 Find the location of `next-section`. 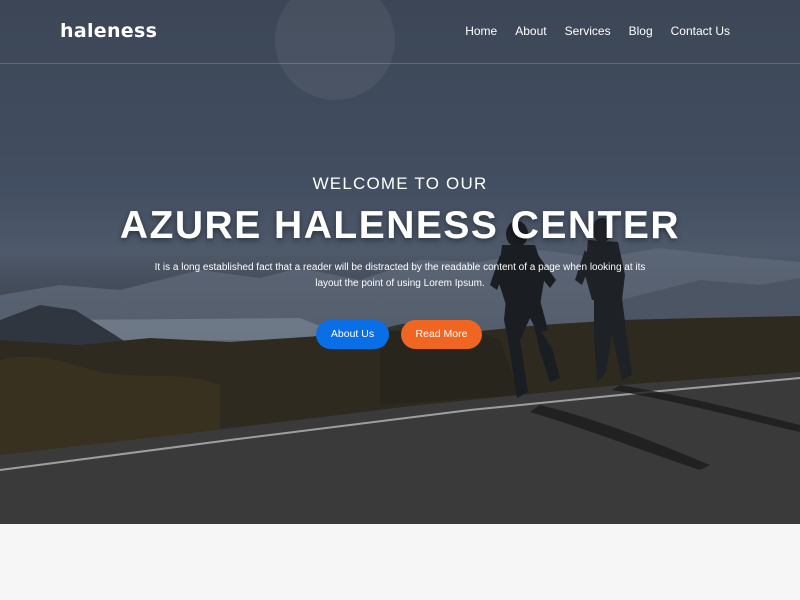

next-section is located at coordinates (400, 562).